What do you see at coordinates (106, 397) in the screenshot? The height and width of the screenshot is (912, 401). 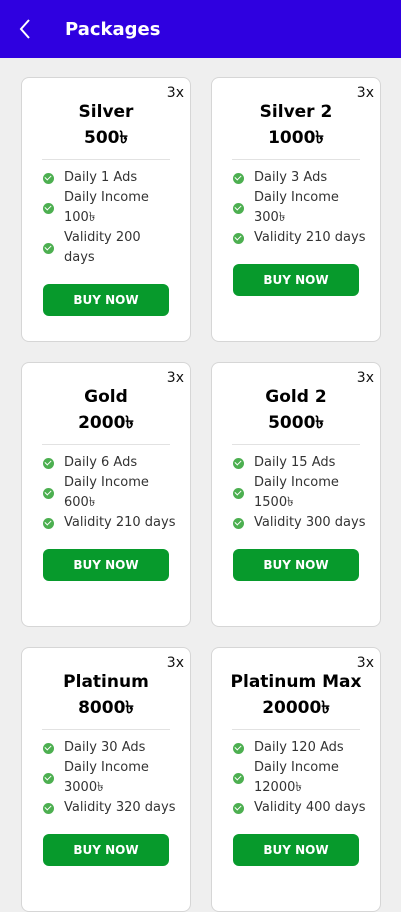 I see `package-name: Gold` at bounding box center [106, 397].